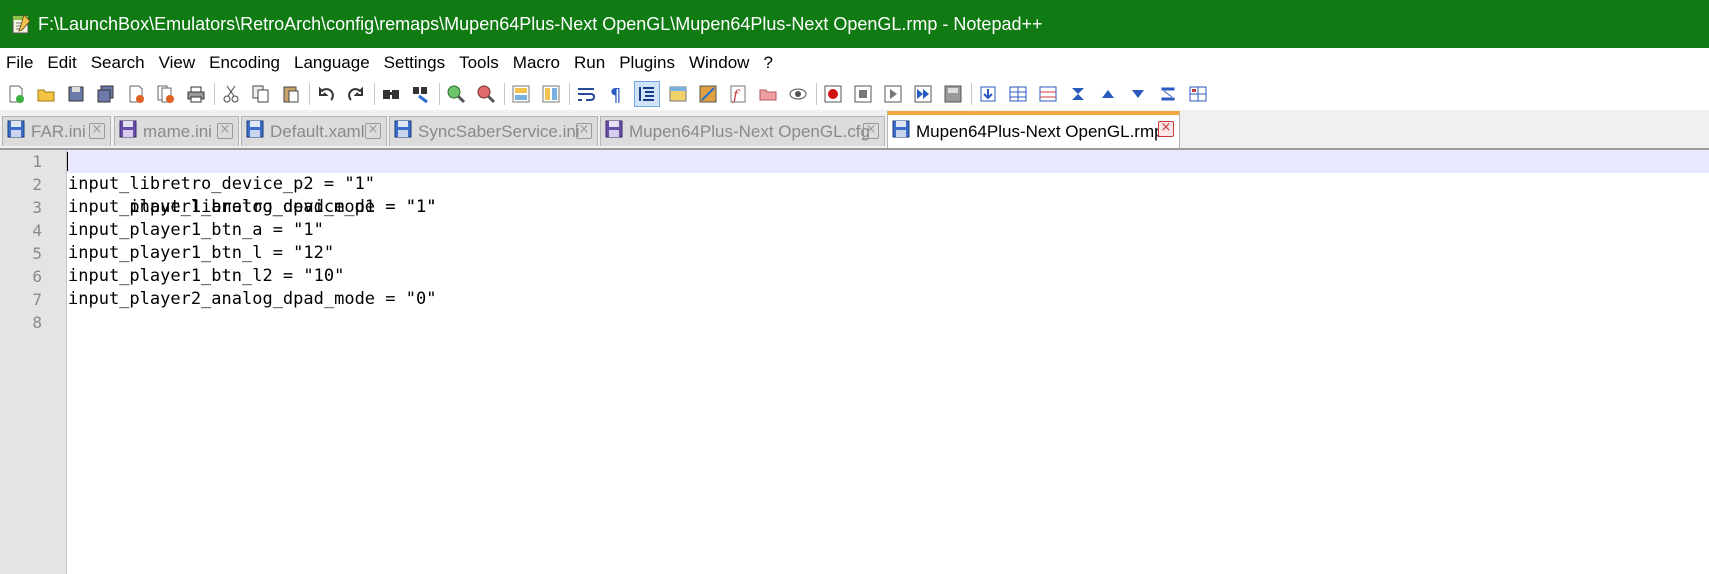 The width and height of the screenshot is (1709, 574). Describe the element at coordinates (768, 94) in the screenshot. I see `folder-workspace-icon` at that location.